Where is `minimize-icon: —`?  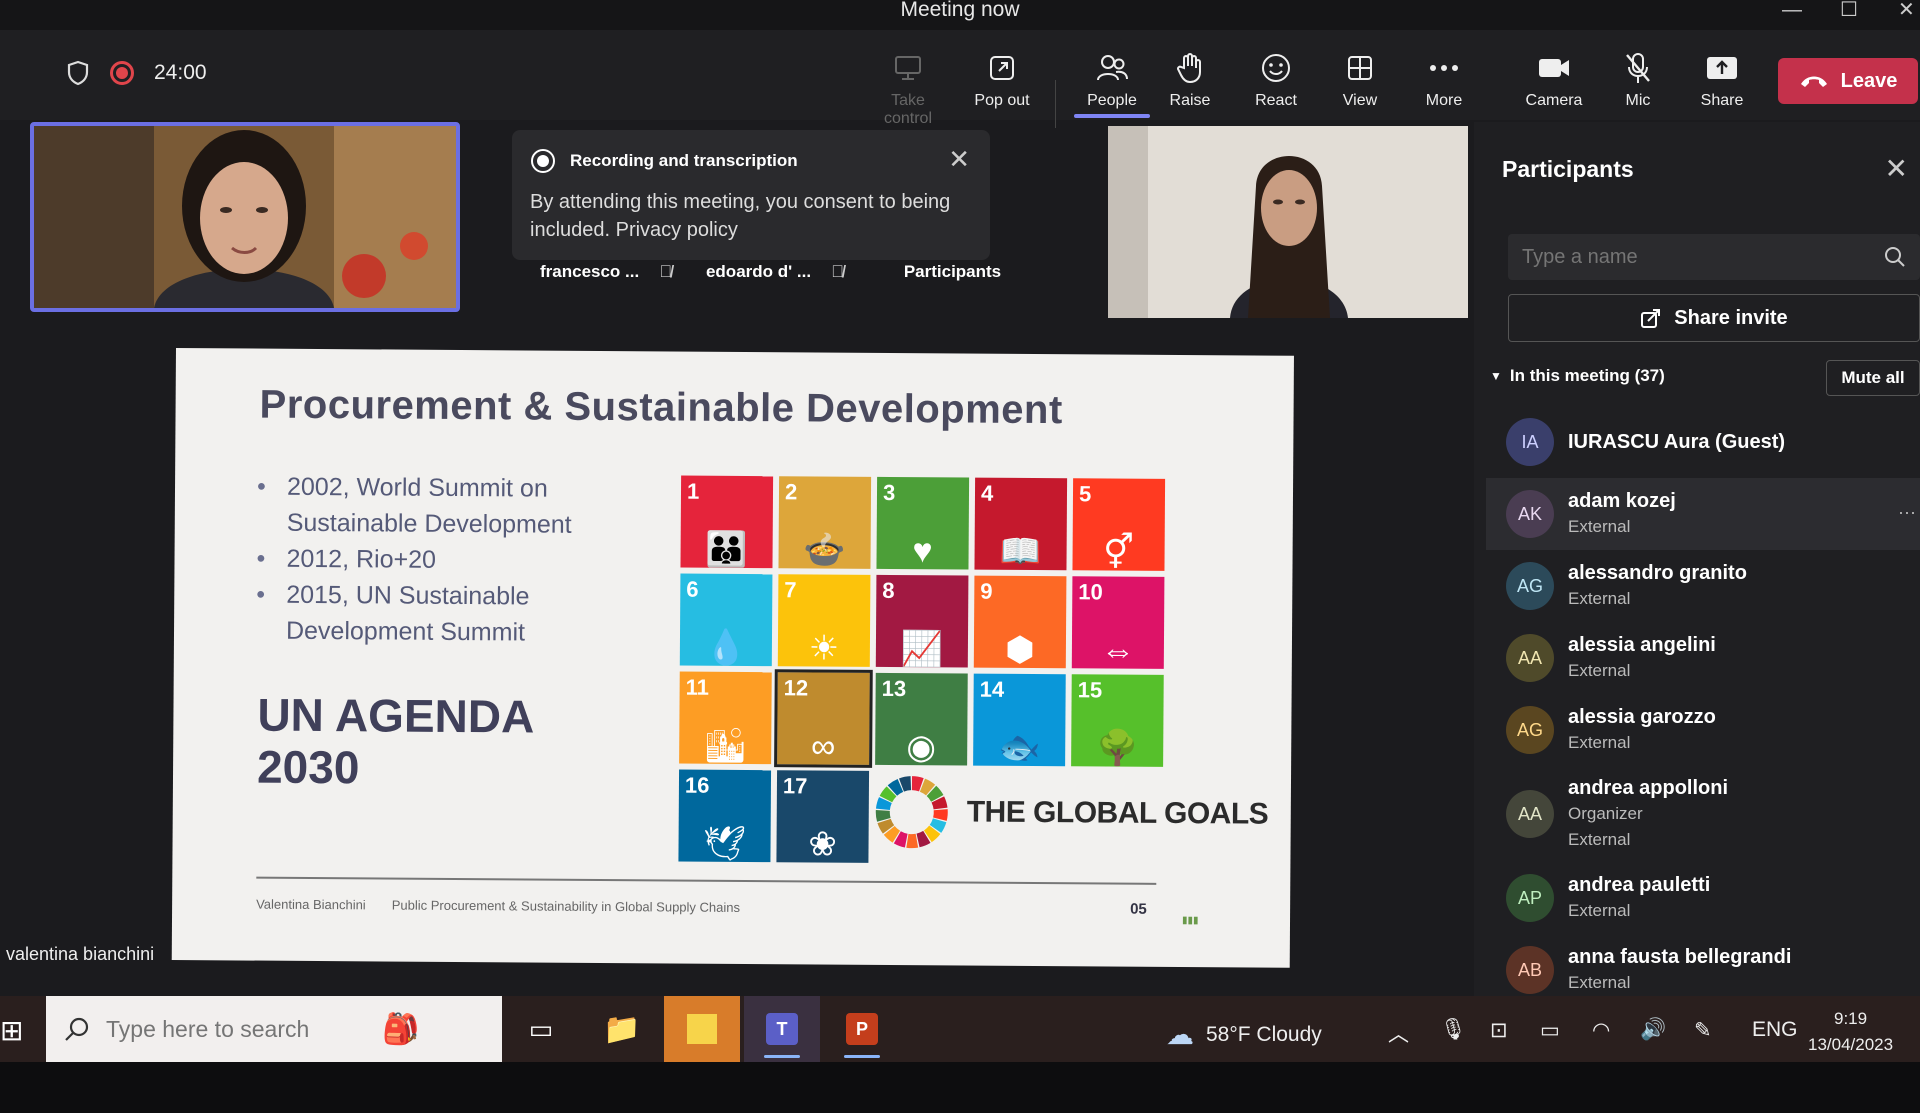 minimize-icon: — is located at coordinates (1792, 10).